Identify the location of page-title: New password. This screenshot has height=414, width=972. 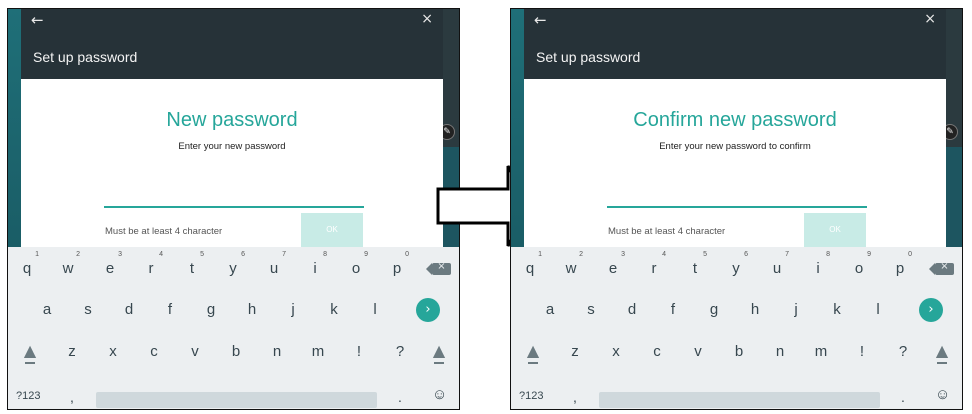
(232, 120).